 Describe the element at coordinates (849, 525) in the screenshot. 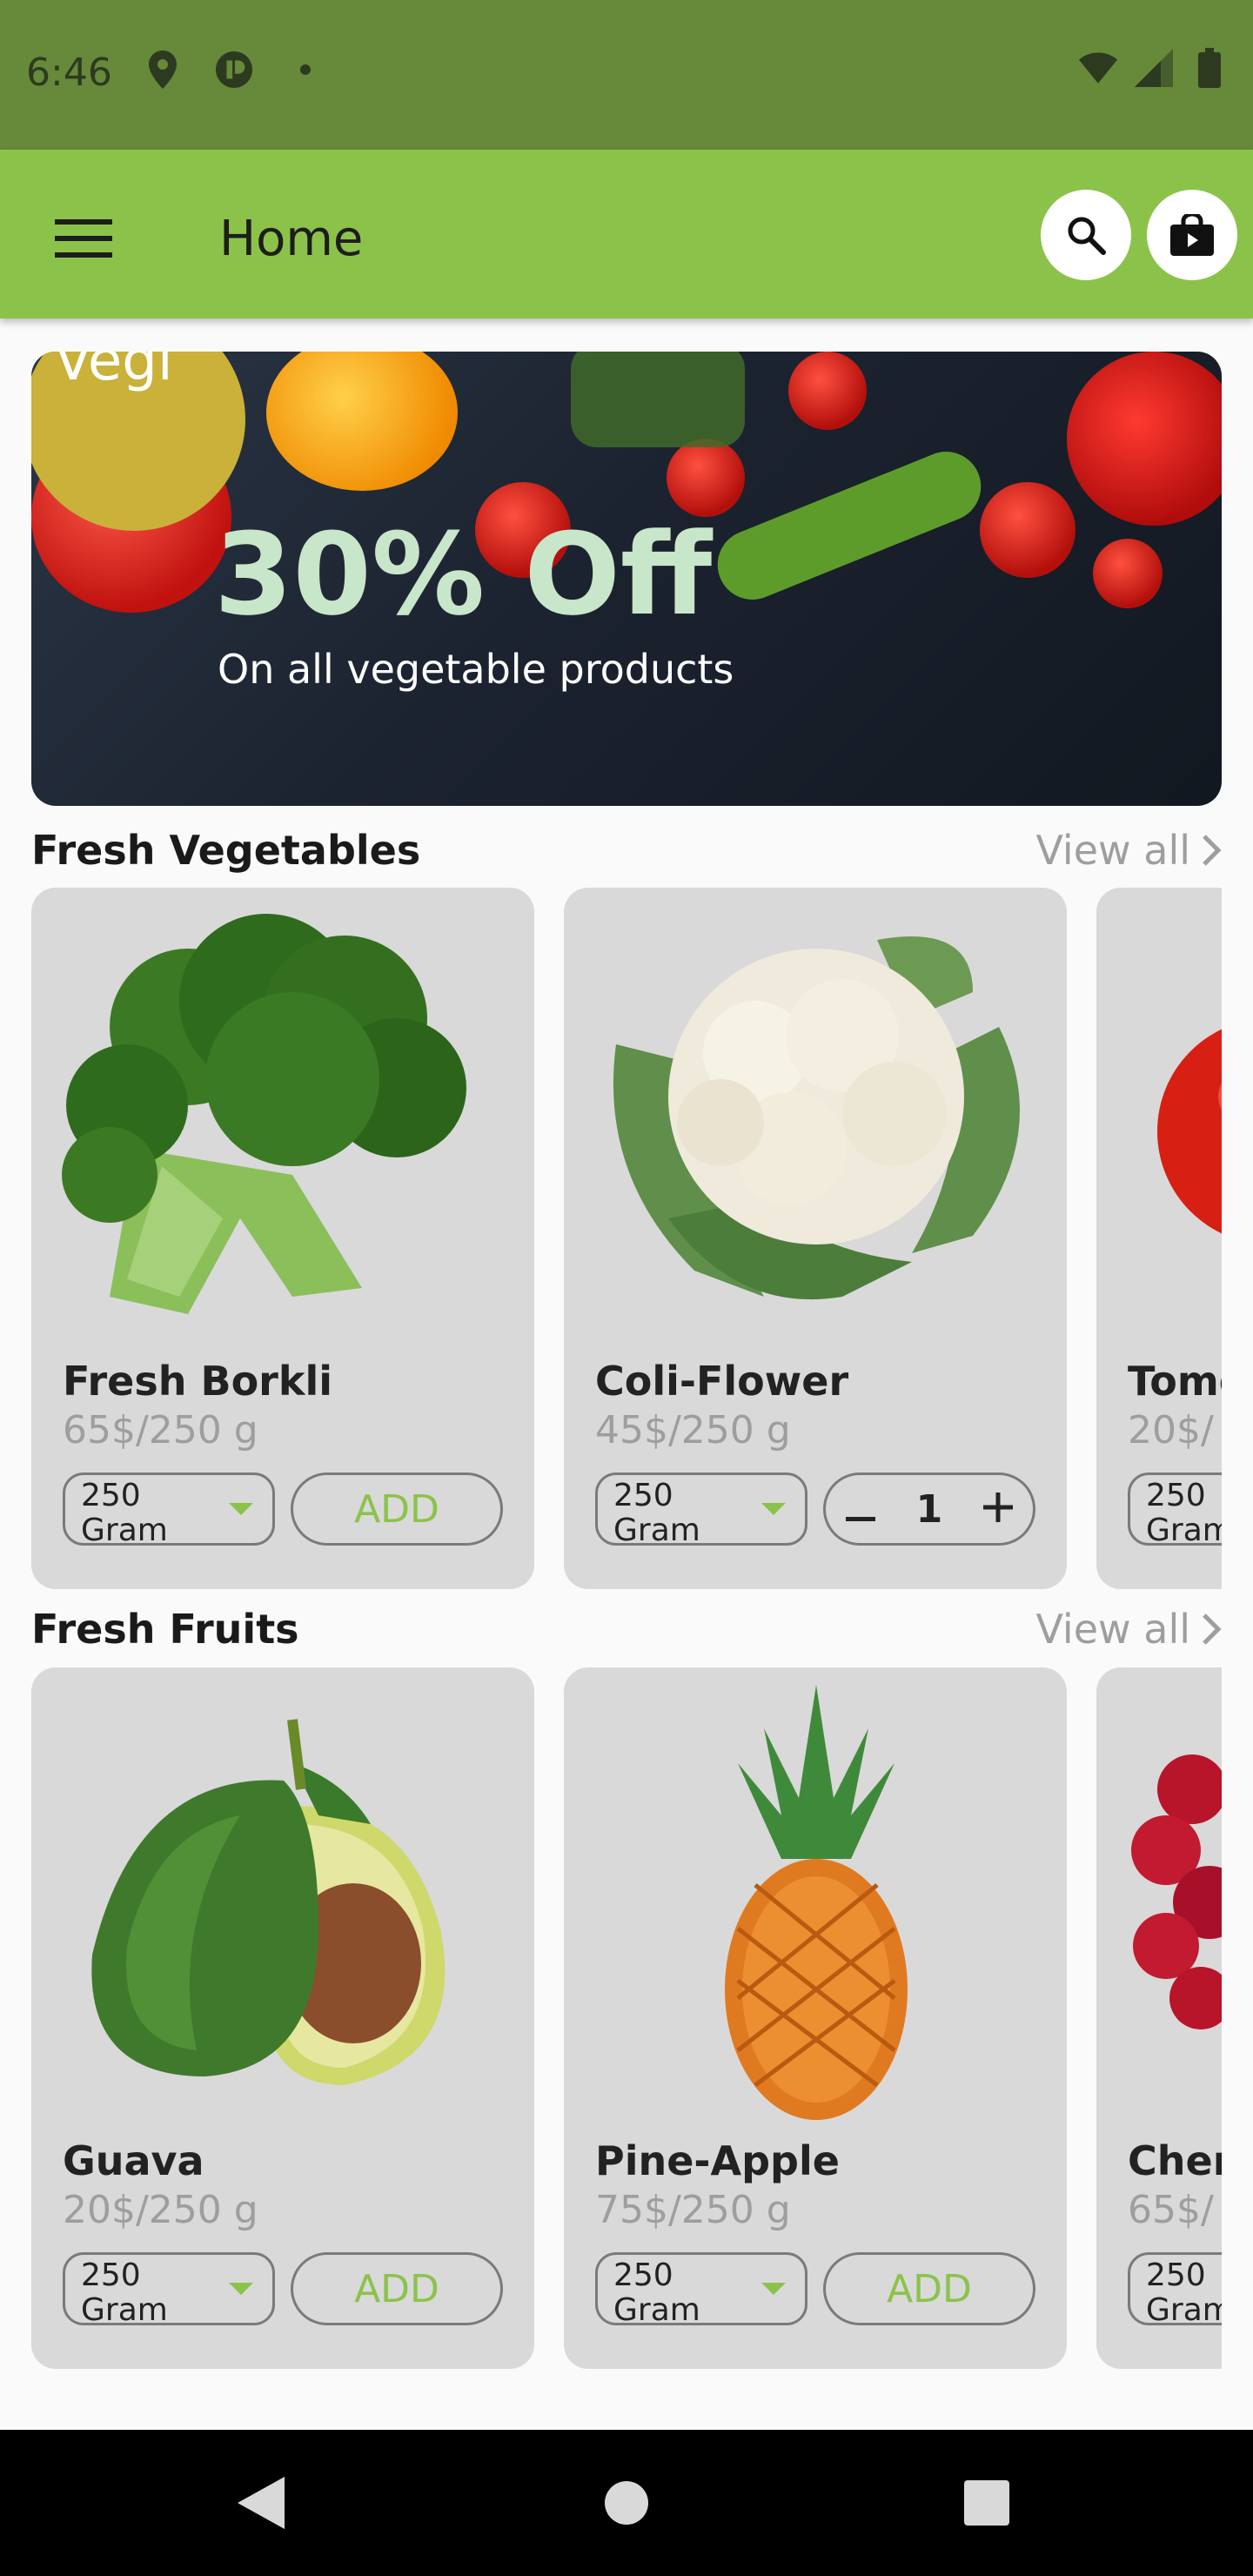

I see `peas-image` at that location.